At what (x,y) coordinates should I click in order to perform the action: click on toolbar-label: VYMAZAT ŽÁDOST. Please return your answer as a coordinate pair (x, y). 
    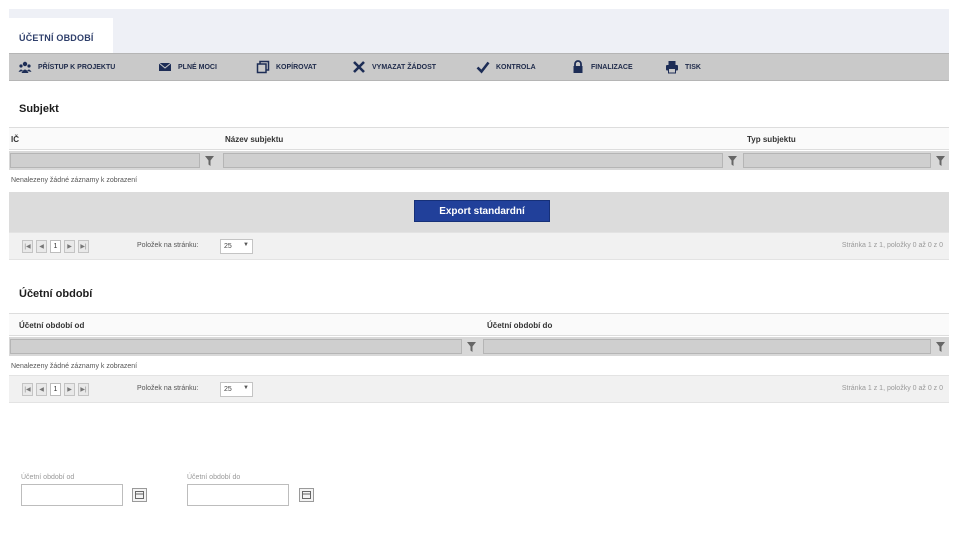
    Looking at the image, I should click on (404, 67).